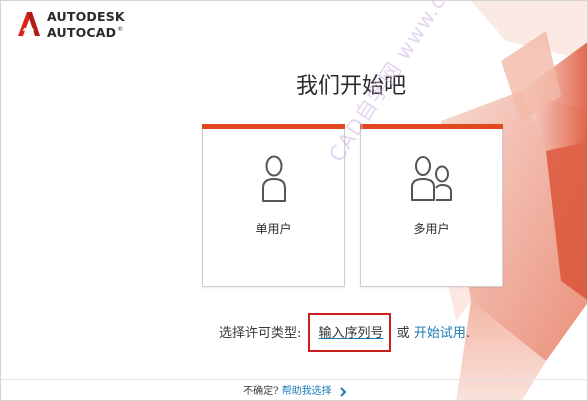 This screenshot has width=588, height=401. I want to click on page-title: 我们开始吧, so click(350, 86).